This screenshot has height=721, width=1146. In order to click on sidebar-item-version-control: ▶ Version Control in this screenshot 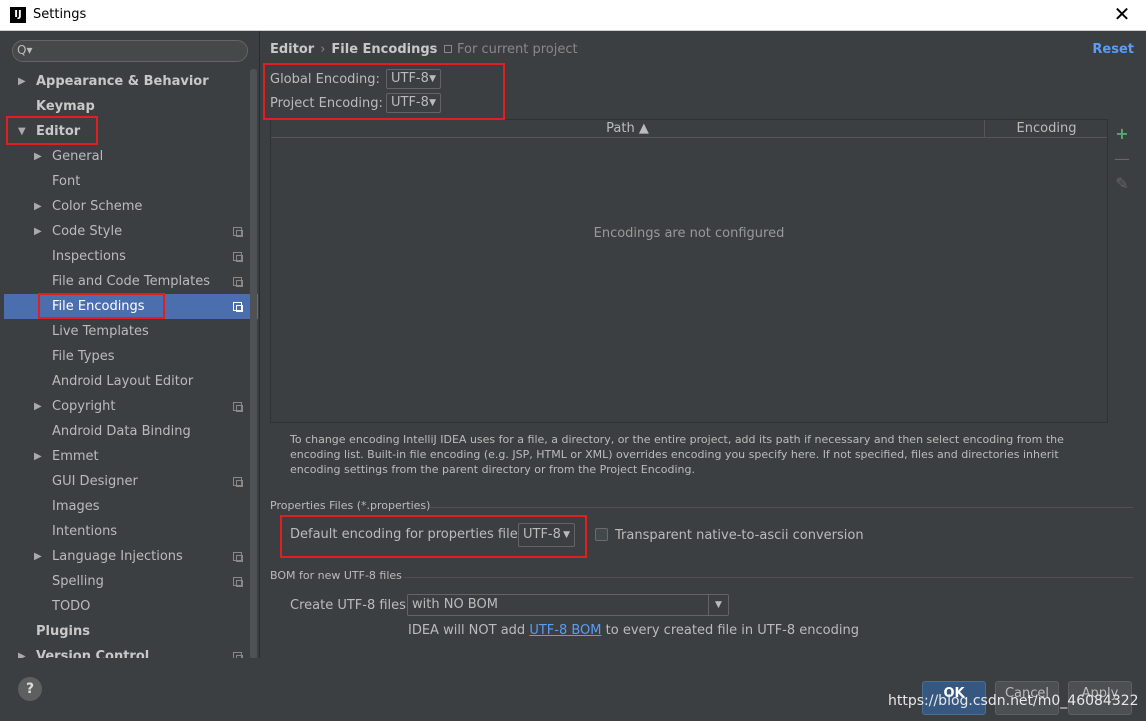, I will do `click(131, 651)`.